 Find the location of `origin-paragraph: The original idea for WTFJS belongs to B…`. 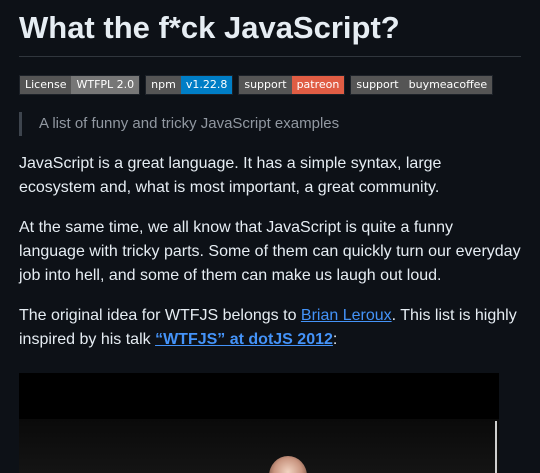

origin-paragraph: The original idea for WTFJS belongs to B… is located at coordinates (270, 328).